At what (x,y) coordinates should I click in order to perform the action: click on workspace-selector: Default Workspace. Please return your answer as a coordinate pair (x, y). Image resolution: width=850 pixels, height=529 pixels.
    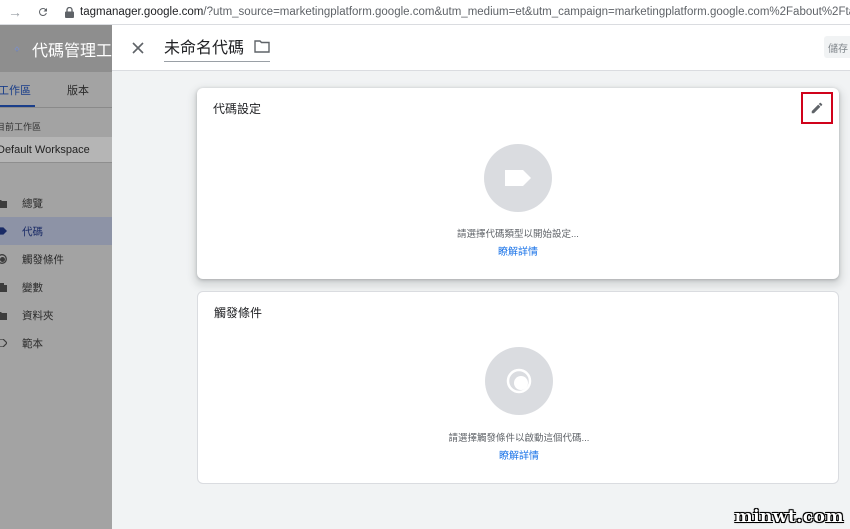
    Looking at the image, I should click on (56, 150).